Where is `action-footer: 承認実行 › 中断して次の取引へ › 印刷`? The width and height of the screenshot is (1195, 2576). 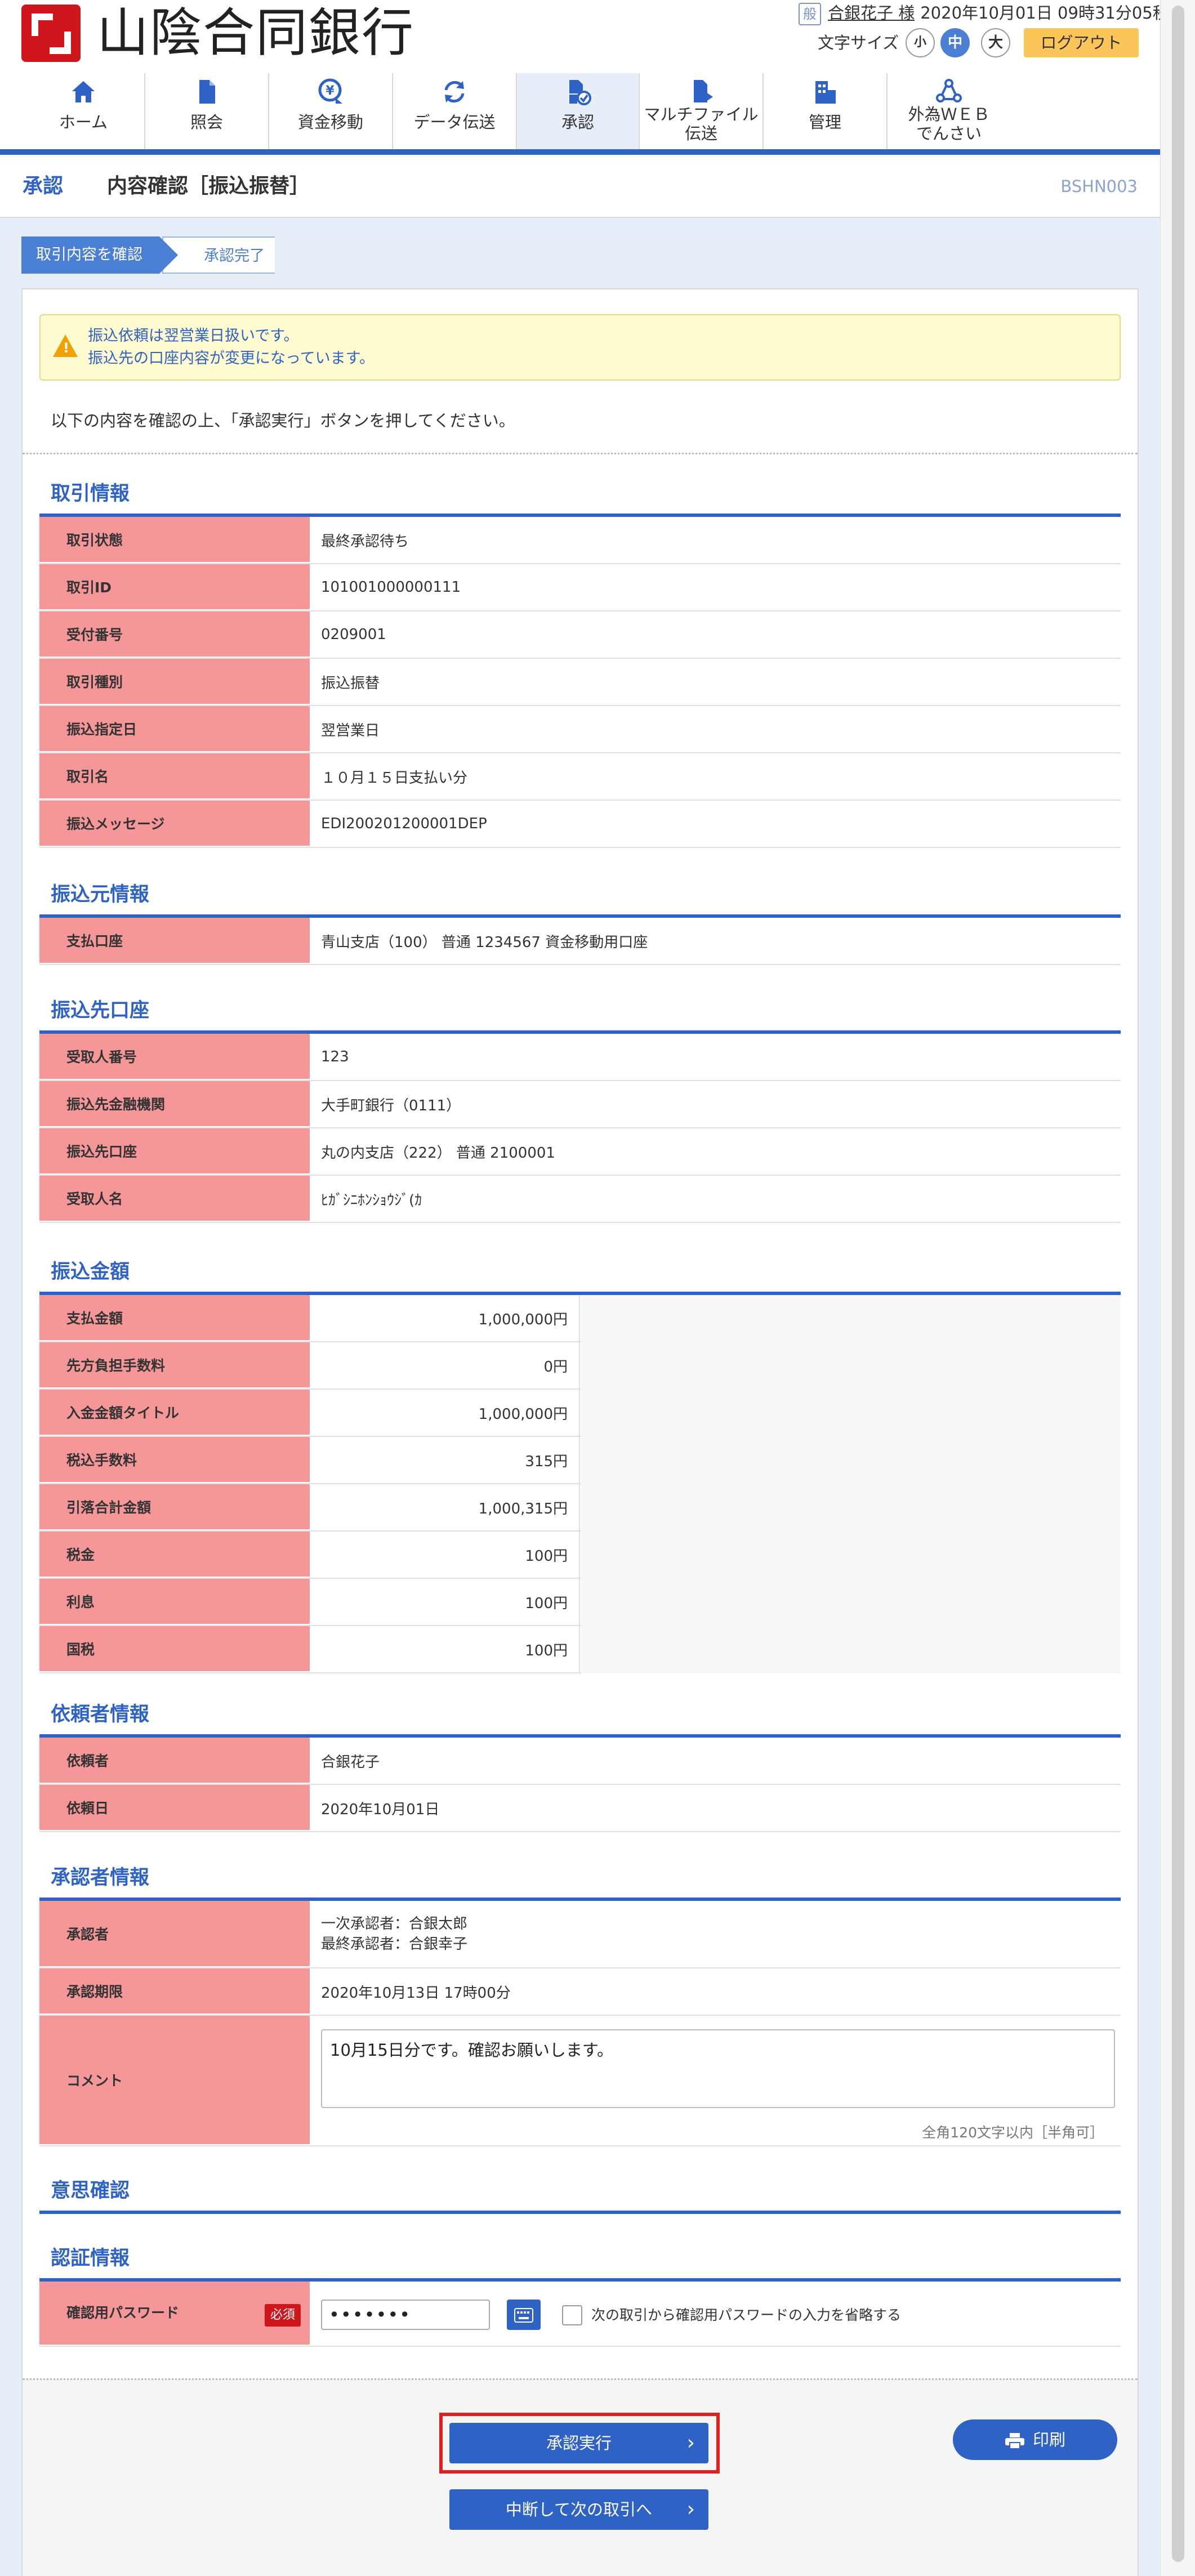 action-footer: 承認実行 › 中断して次の取引へ › 印刷 is located at coordinates (580, 2477).